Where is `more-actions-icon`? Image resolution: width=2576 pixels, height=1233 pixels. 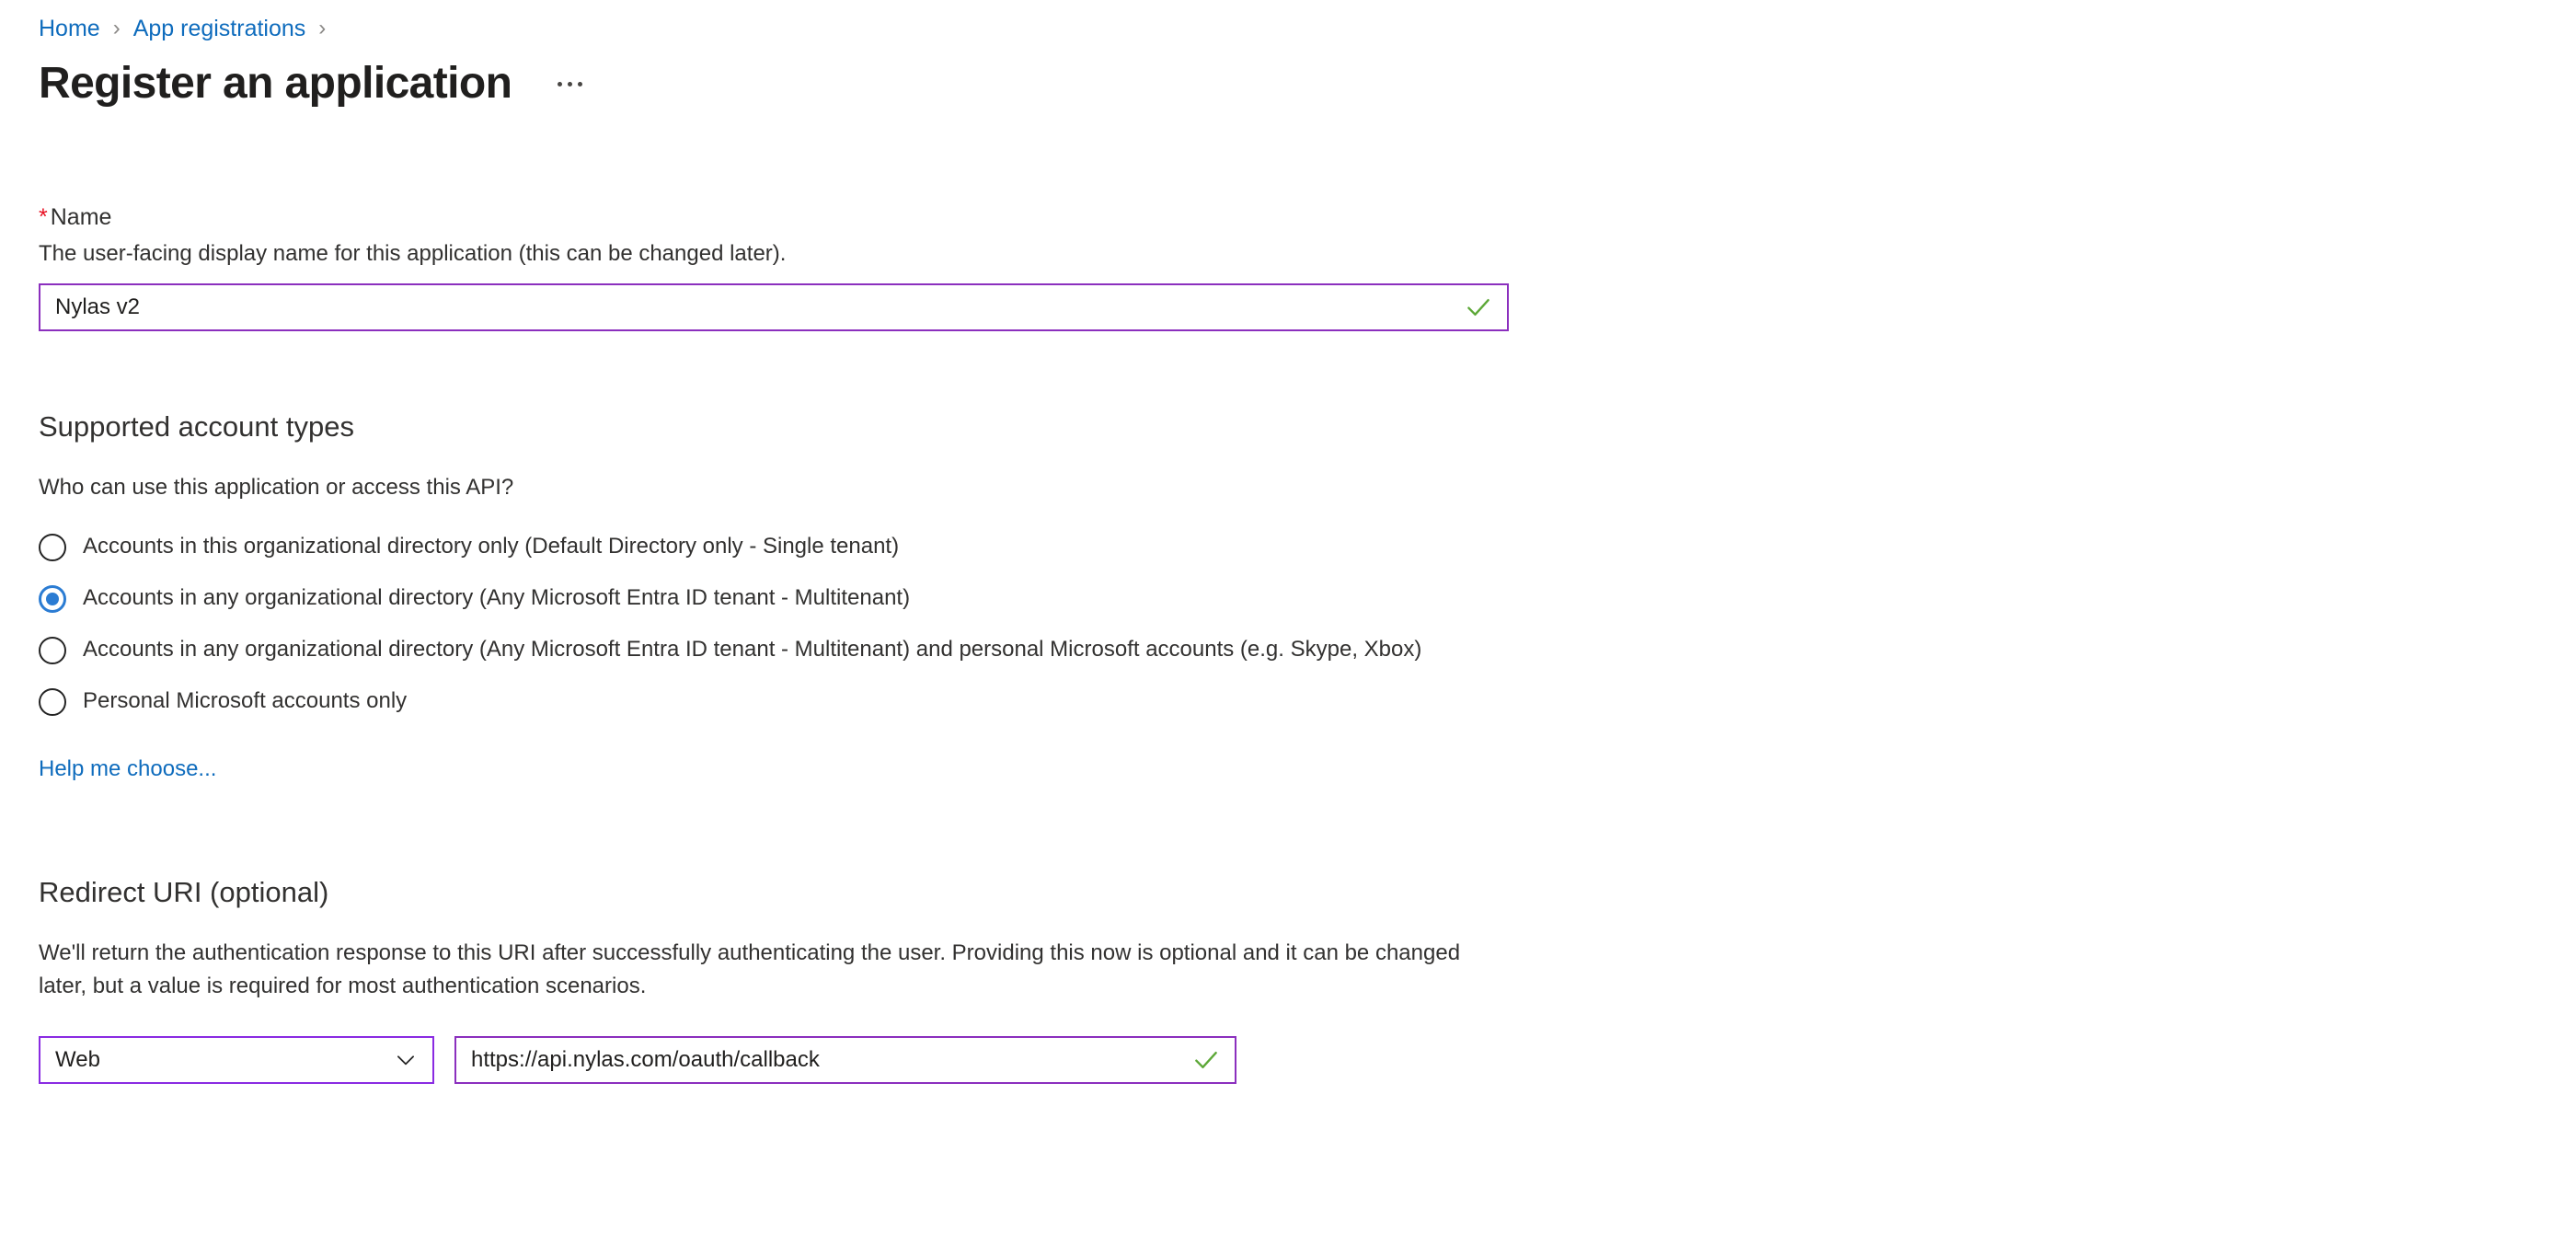 more-actions-icon is located at coordinates (569, 83).